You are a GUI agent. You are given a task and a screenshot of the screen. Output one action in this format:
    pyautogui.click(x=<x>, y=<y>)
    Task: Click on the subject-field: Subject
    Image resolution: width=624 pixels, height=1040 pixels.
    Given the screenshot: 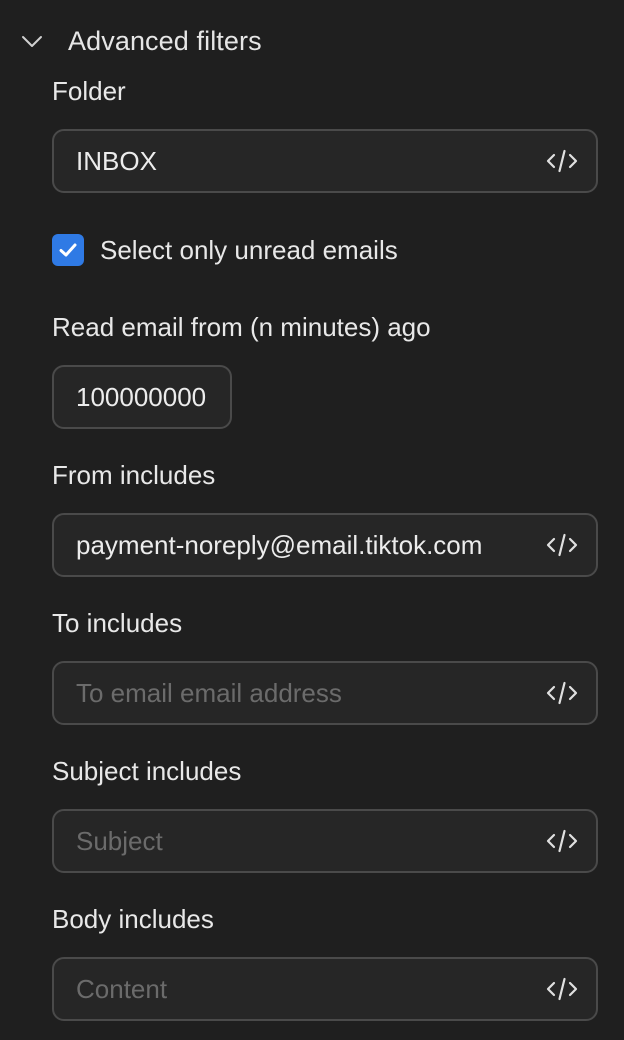 What is the action you would take?
    pyautogui.click(x=325, y=841)
    